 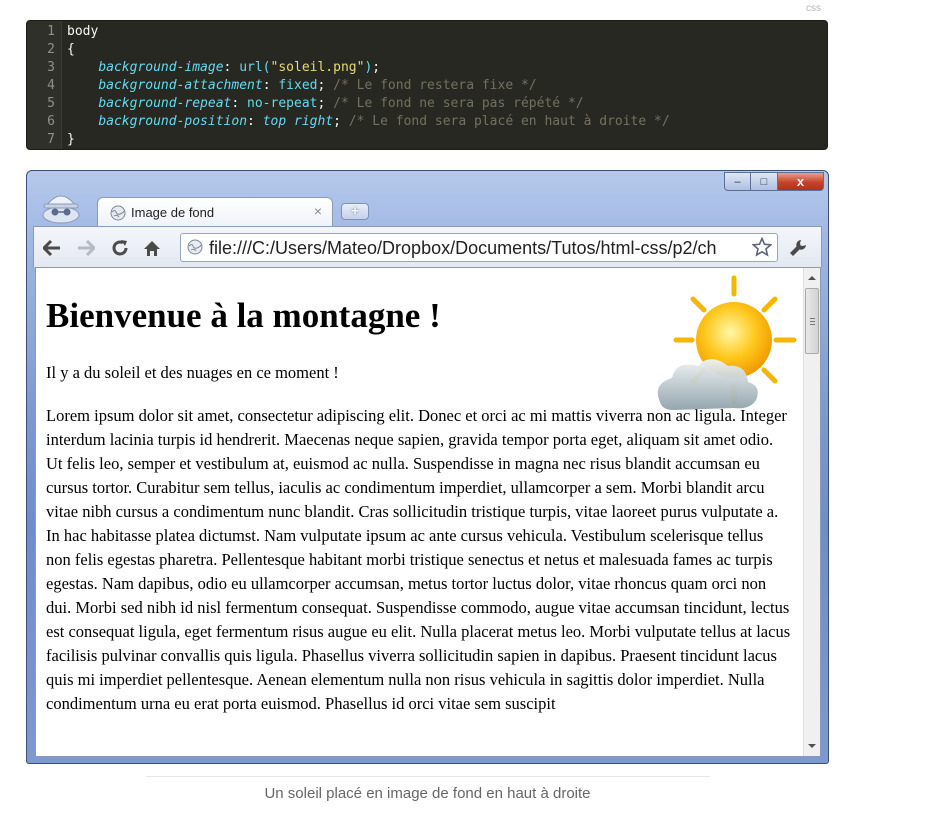 I want to click on new-tab-button: +, so click(x=355, y=211).